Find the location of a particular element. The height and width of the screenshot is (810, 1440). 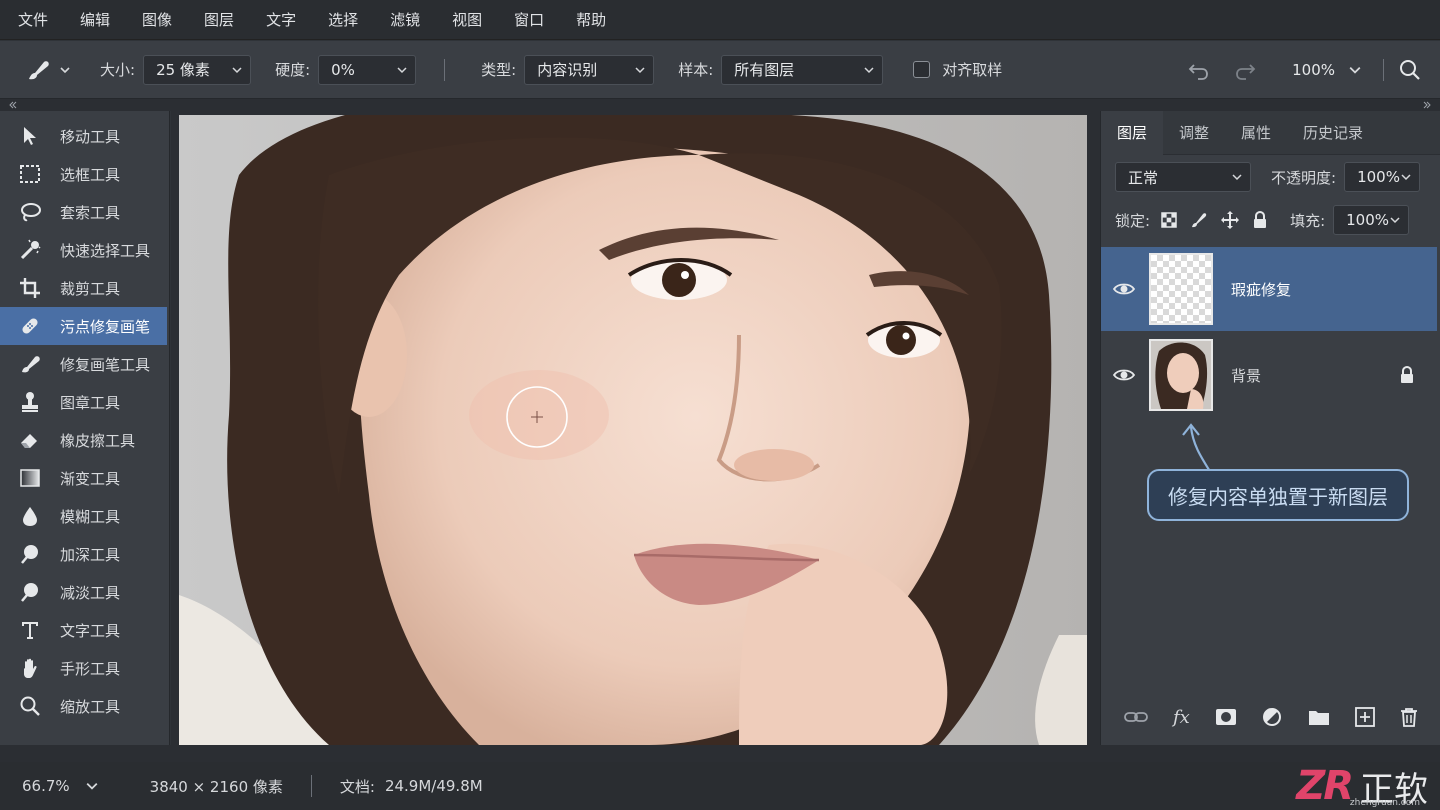

redo-icon is located at coordinates (1245, 70).